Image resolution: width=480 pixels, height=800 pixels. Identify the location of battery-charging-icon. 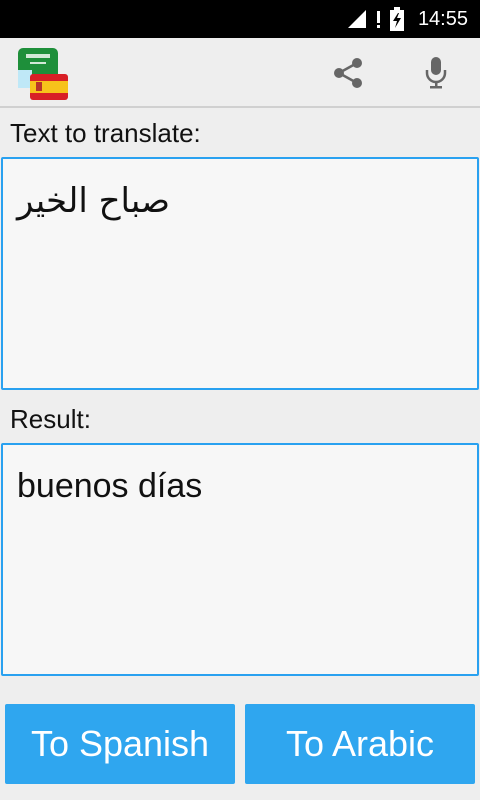
(396, 19).